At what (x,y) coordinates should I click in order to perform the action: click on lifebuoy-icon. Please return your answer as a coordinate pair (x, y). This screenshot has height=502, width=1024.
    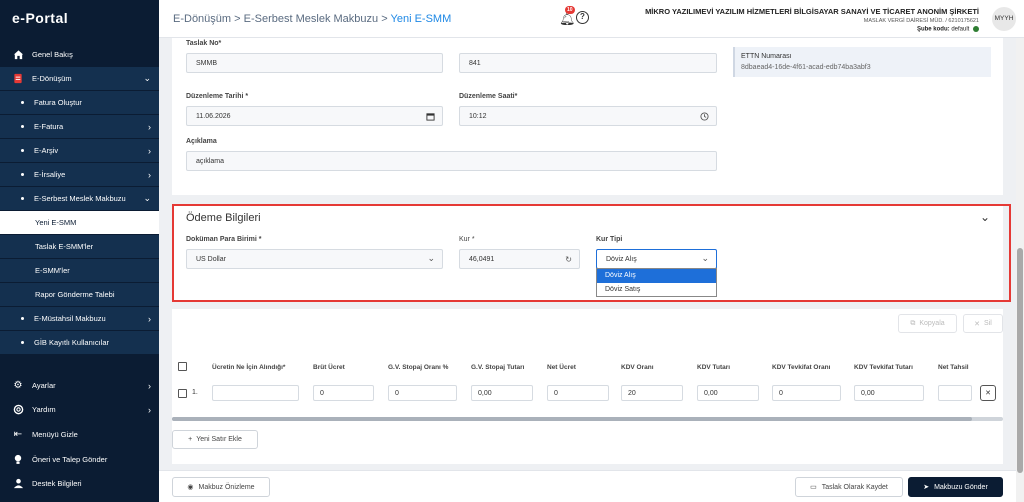
    Looking at the image, I should click on (18, 410).